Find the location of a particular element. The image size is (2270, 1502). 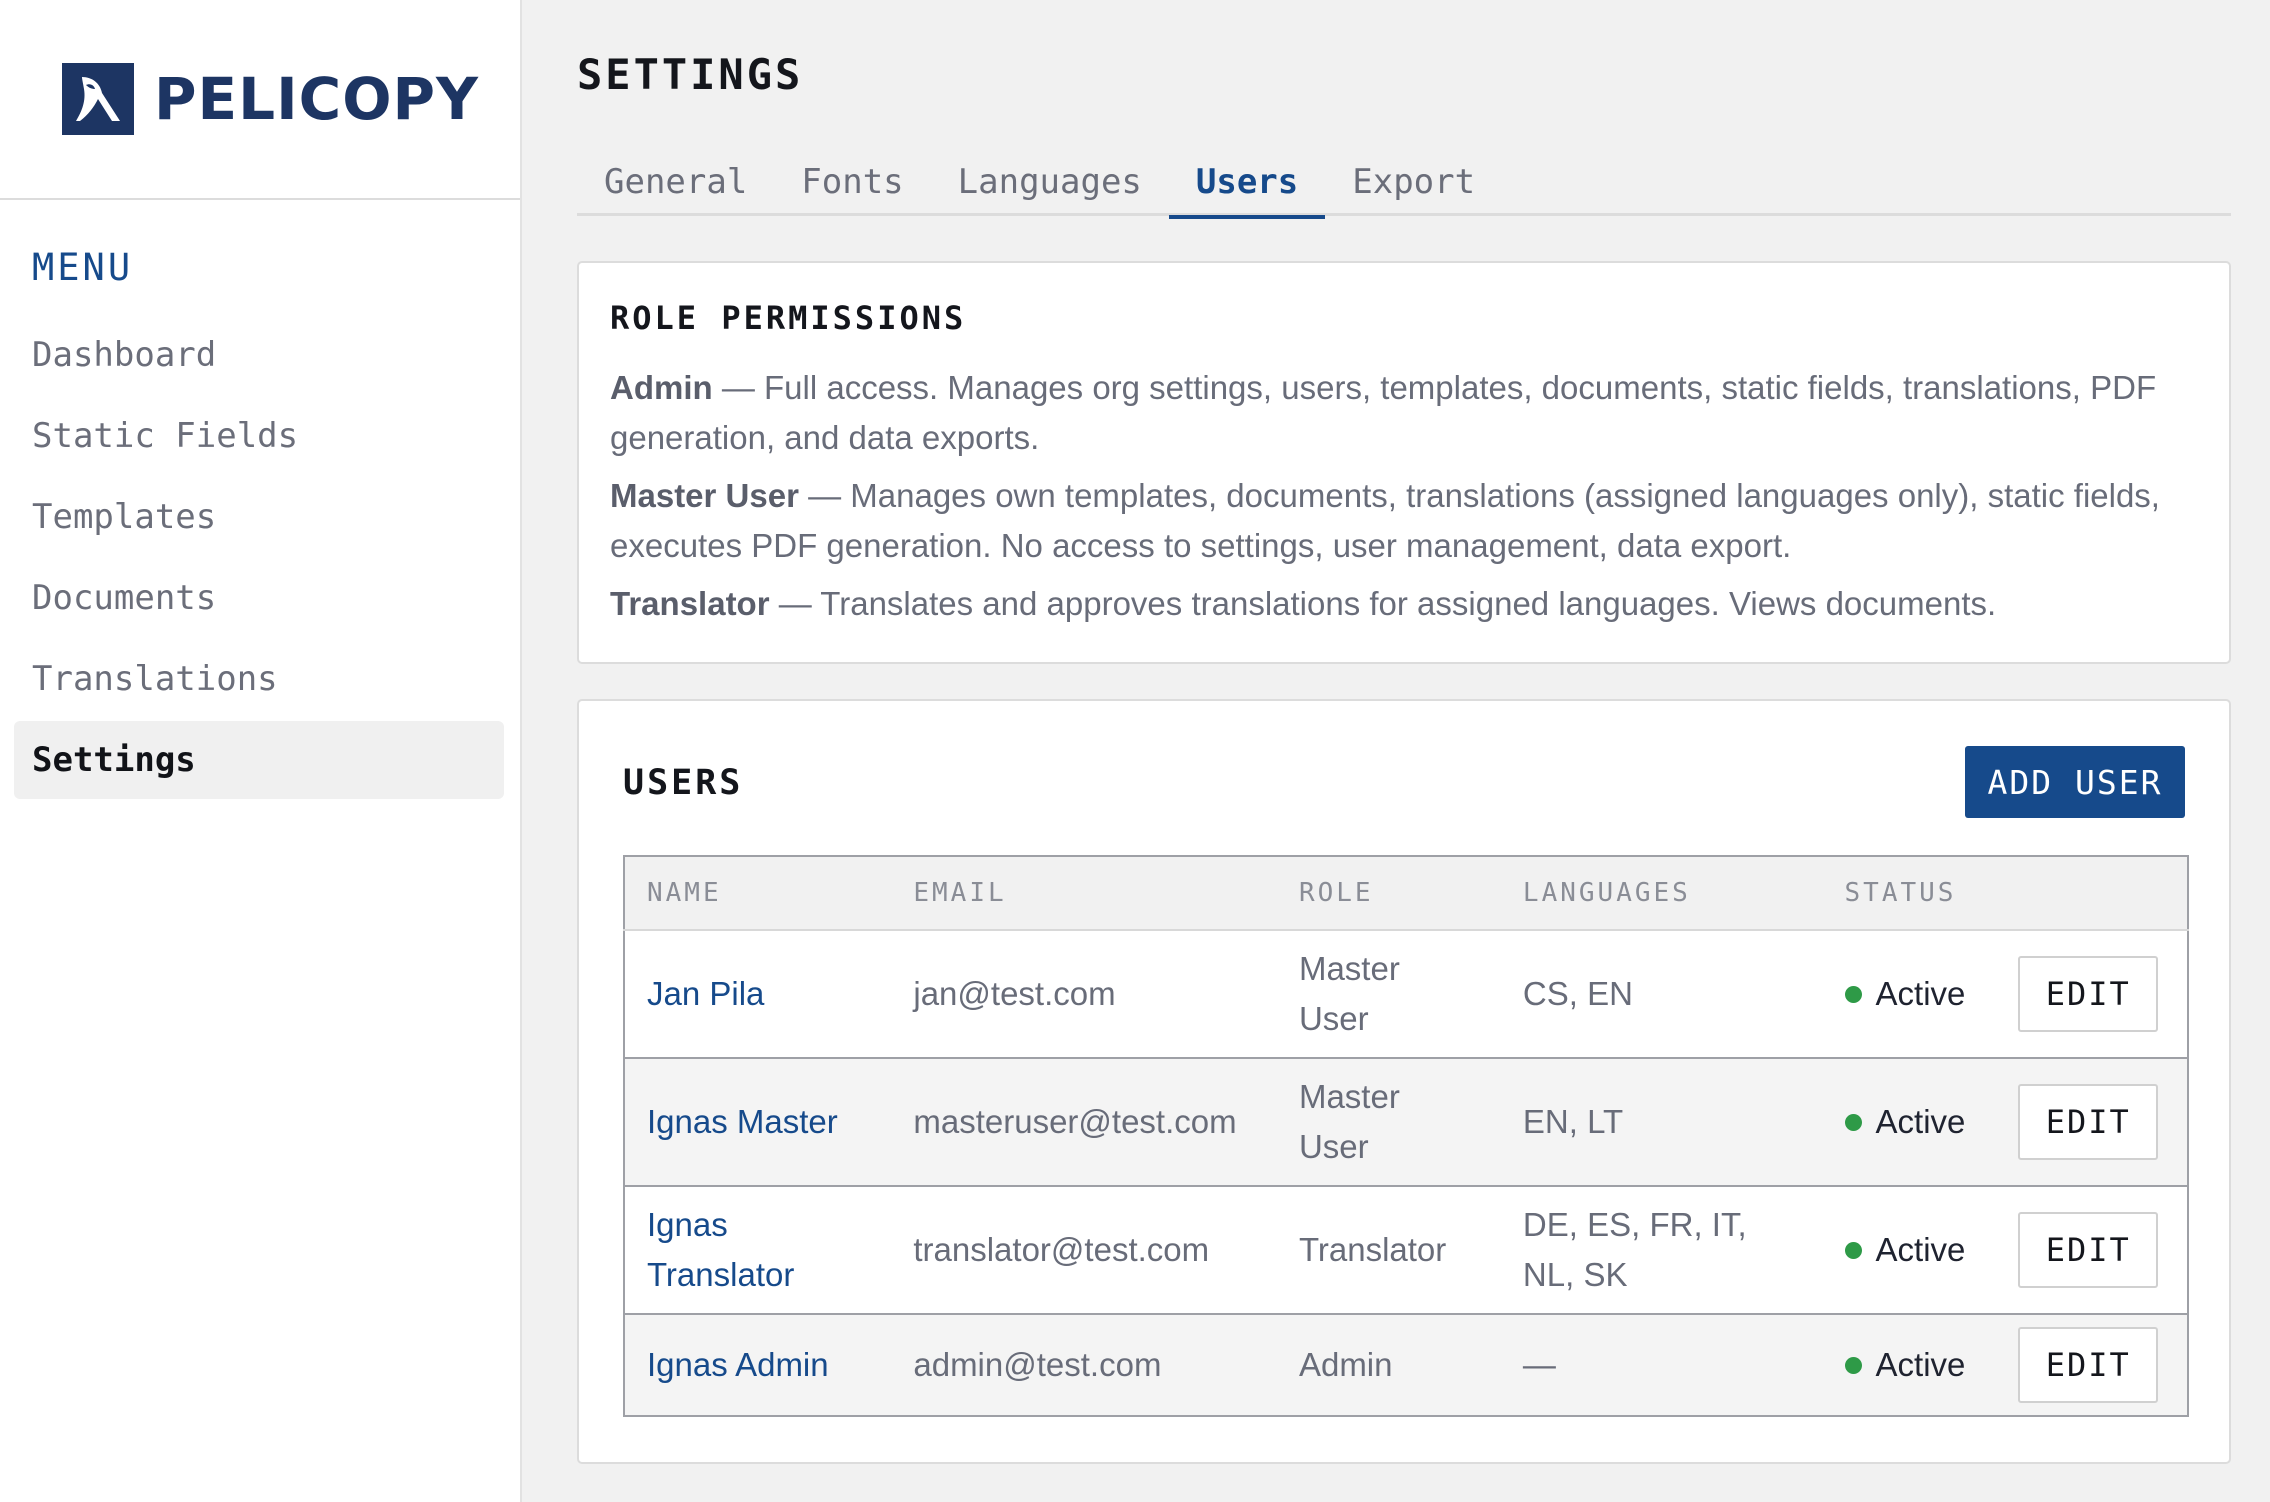

tab-general: General is located at coordinates (675, 182).